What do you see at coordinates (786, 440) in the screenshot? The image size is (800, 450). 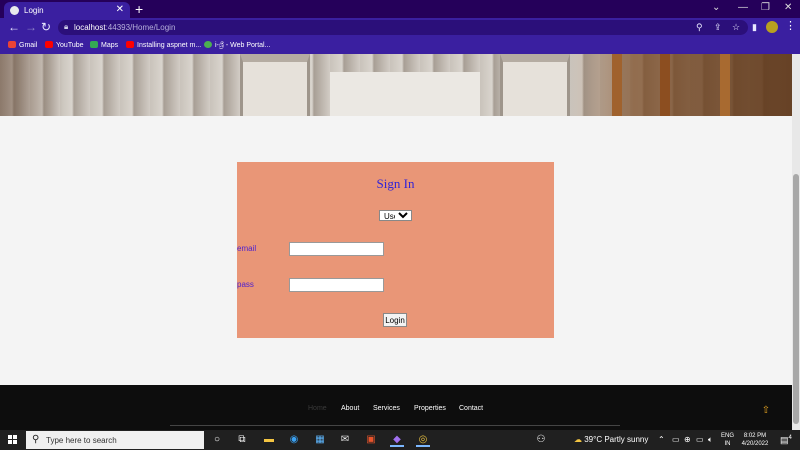 I see `notification-center-icon: ▤4` at bounding box center [786, 440].